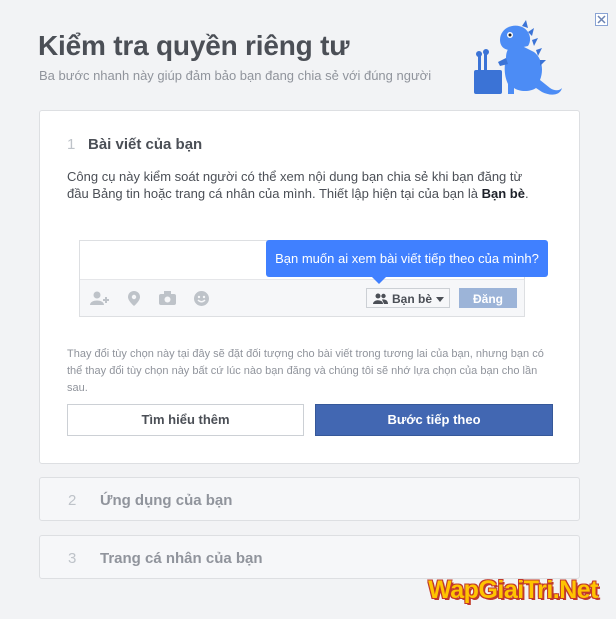 The image size is (616, 619). What do you see at coordinates (72, 500) in the screenshot?
I see `step-number: 2` at bounding box center [72, 500].